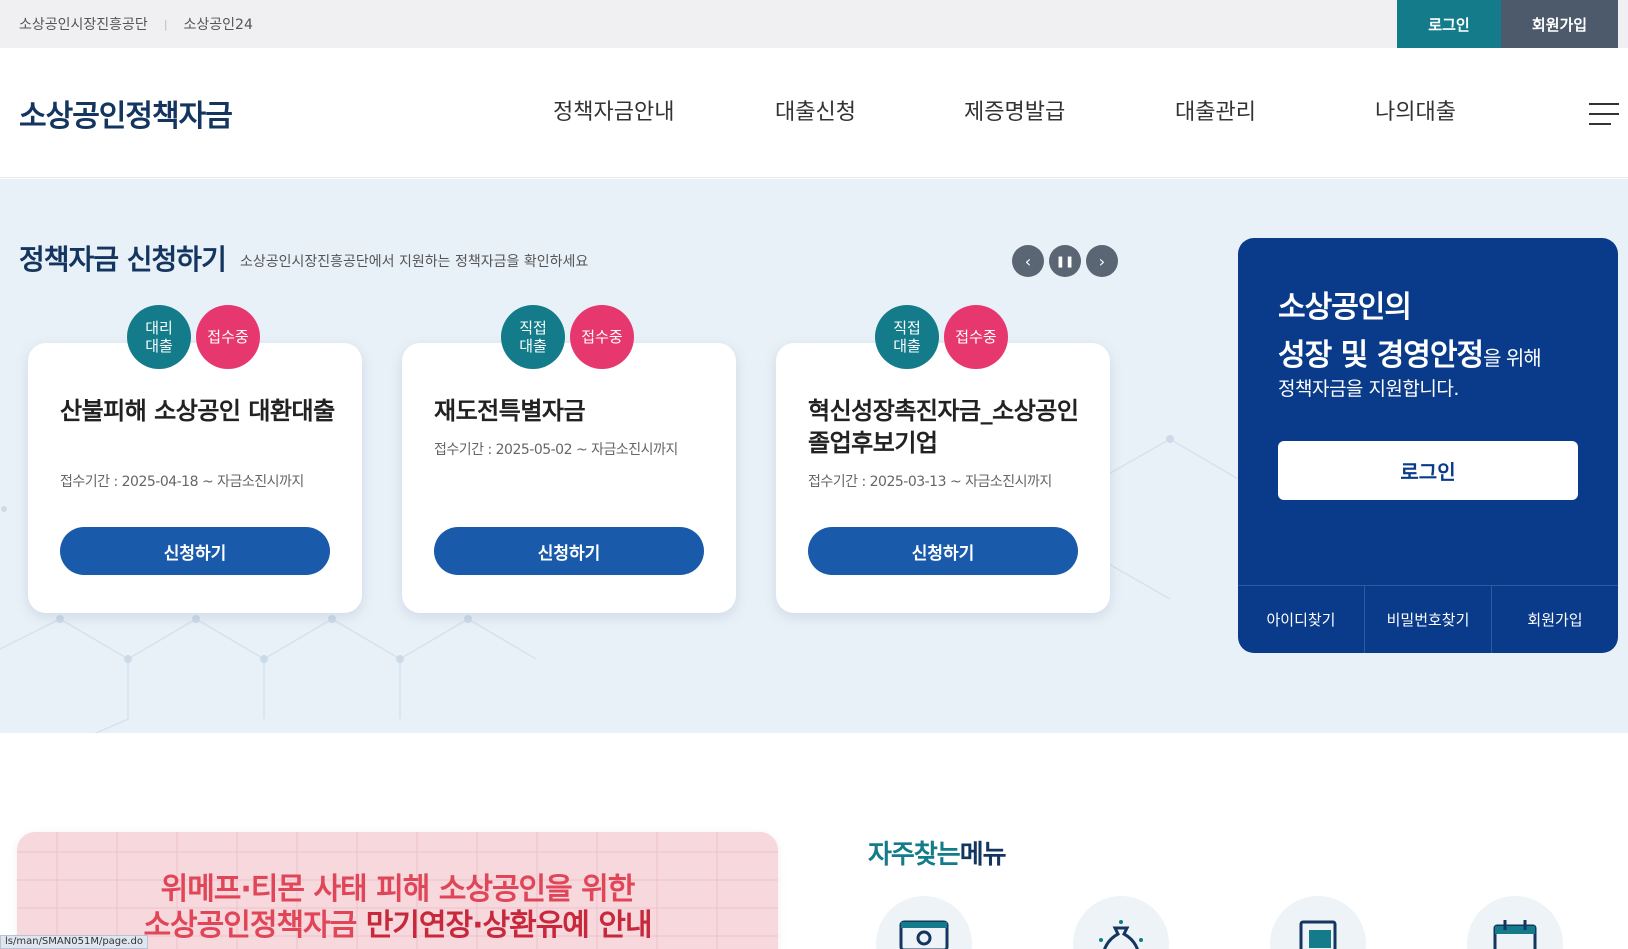  What do you see at coordinates (1449, 24) in the screenshot?
I see `top-login-button: 로그인` at bounding box center [1449, 24].